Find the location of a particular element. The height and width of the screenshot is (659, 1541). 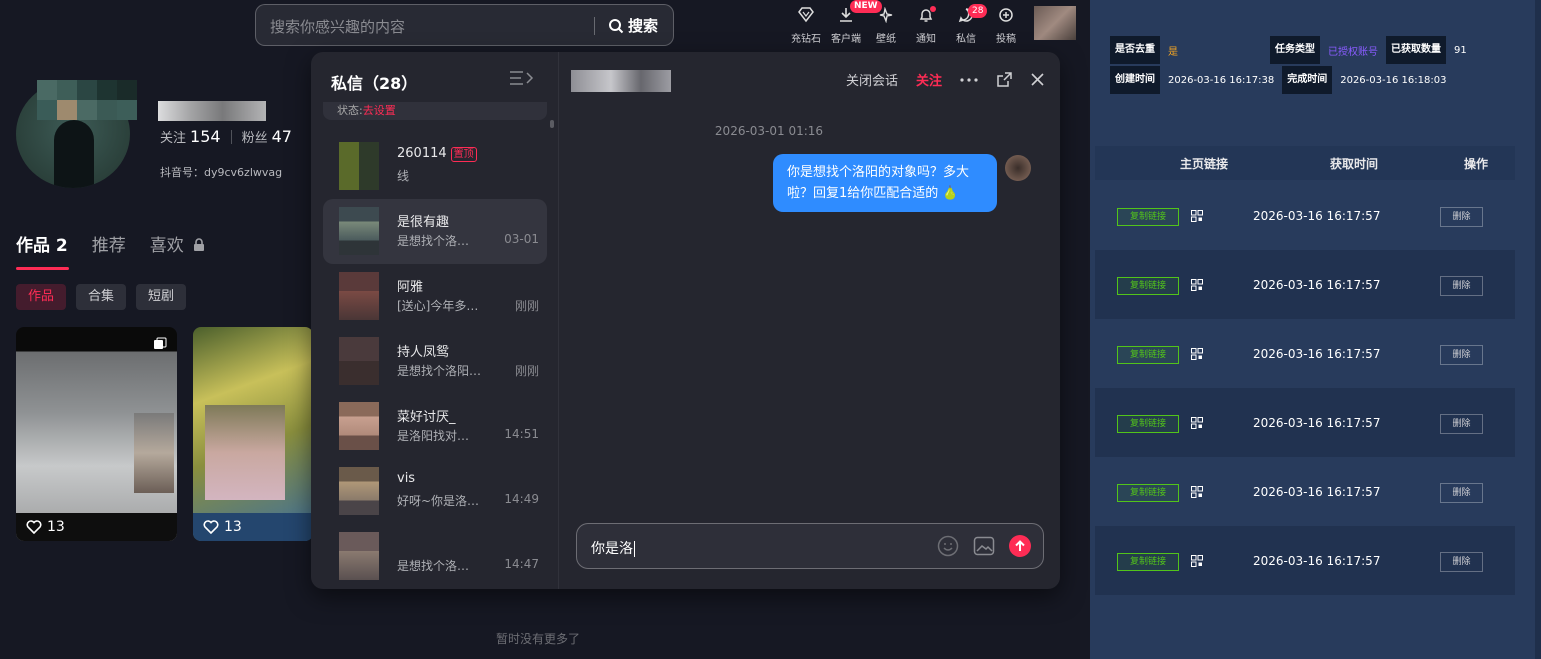

nav-message: 28 私信 is located at coordinates (967, 24).